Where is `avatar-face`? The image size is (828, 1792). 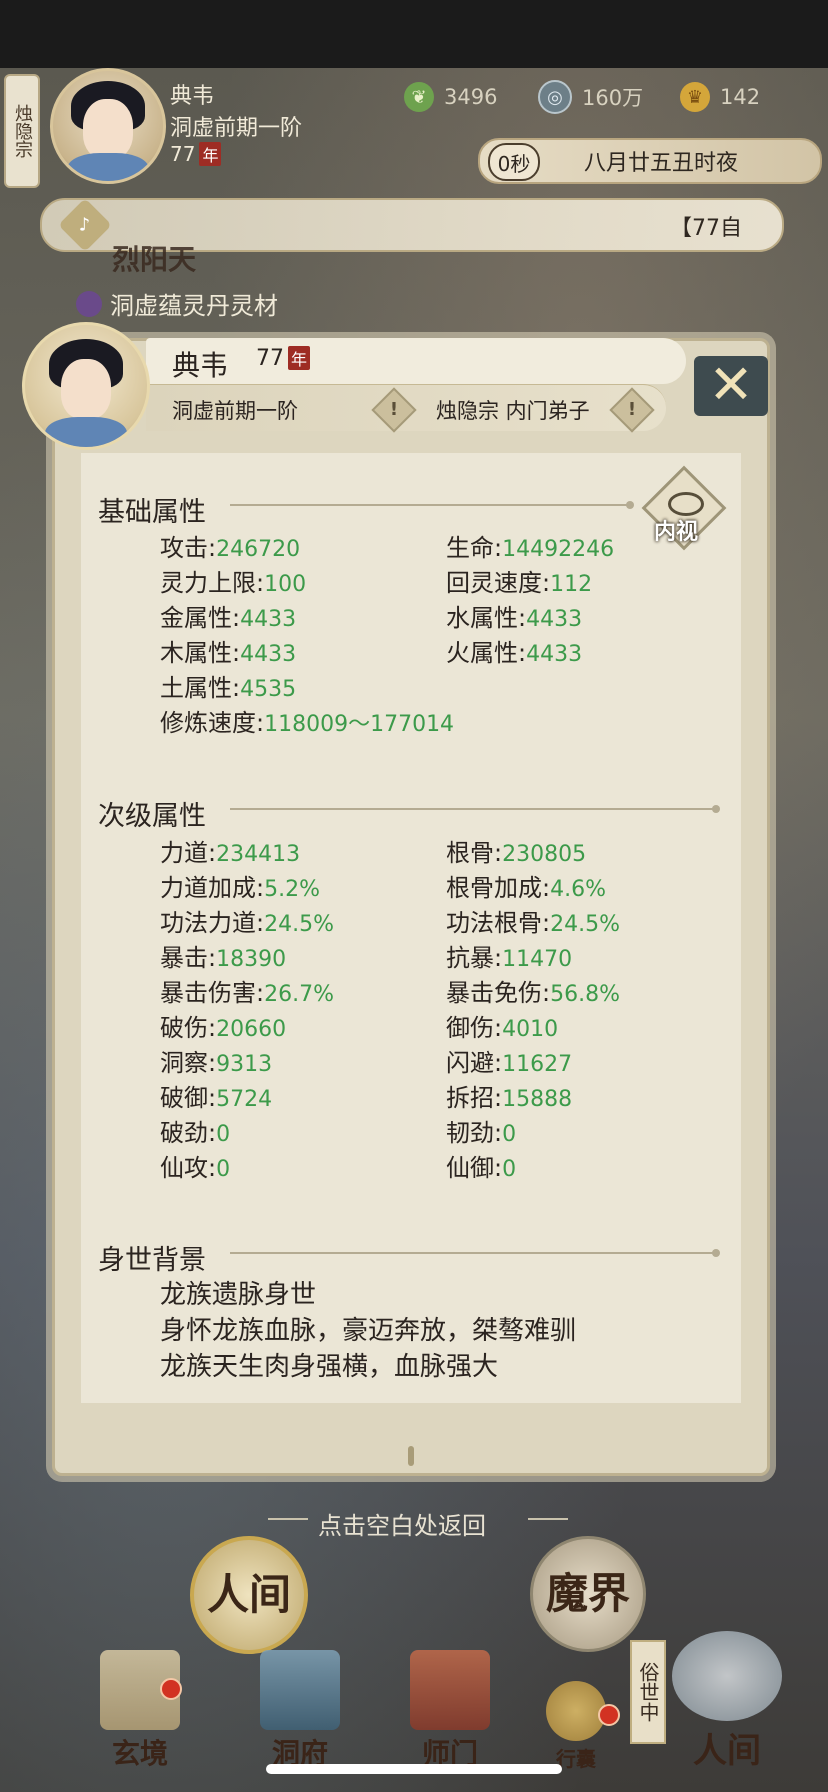
avatar-face is located at coordinates (108, 129).